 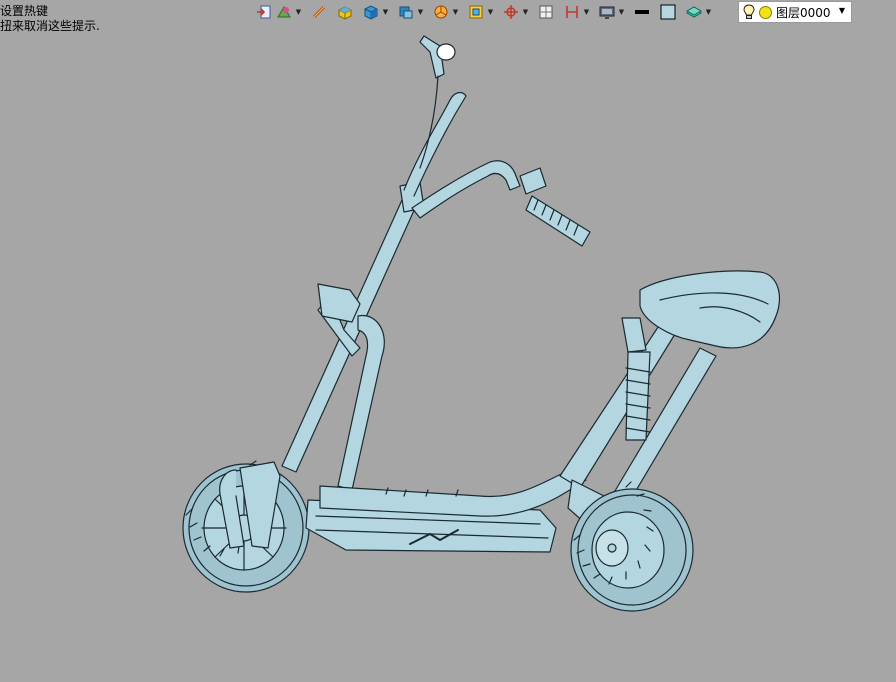 I want to click on view-toolbar: ▼ ▼ ▼ ▼ ▼ ▼ ▼ ▼ ▼, so click(x=483, y=12).